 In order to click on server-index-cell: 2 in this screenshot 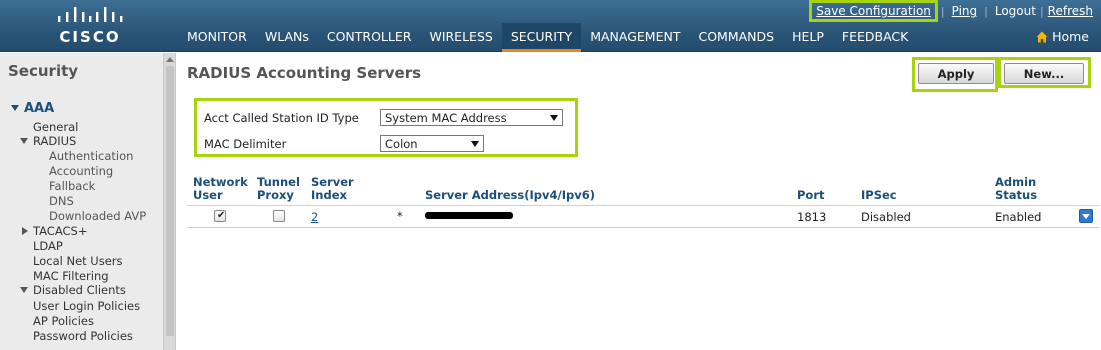, I will do `click(314, 217)`.